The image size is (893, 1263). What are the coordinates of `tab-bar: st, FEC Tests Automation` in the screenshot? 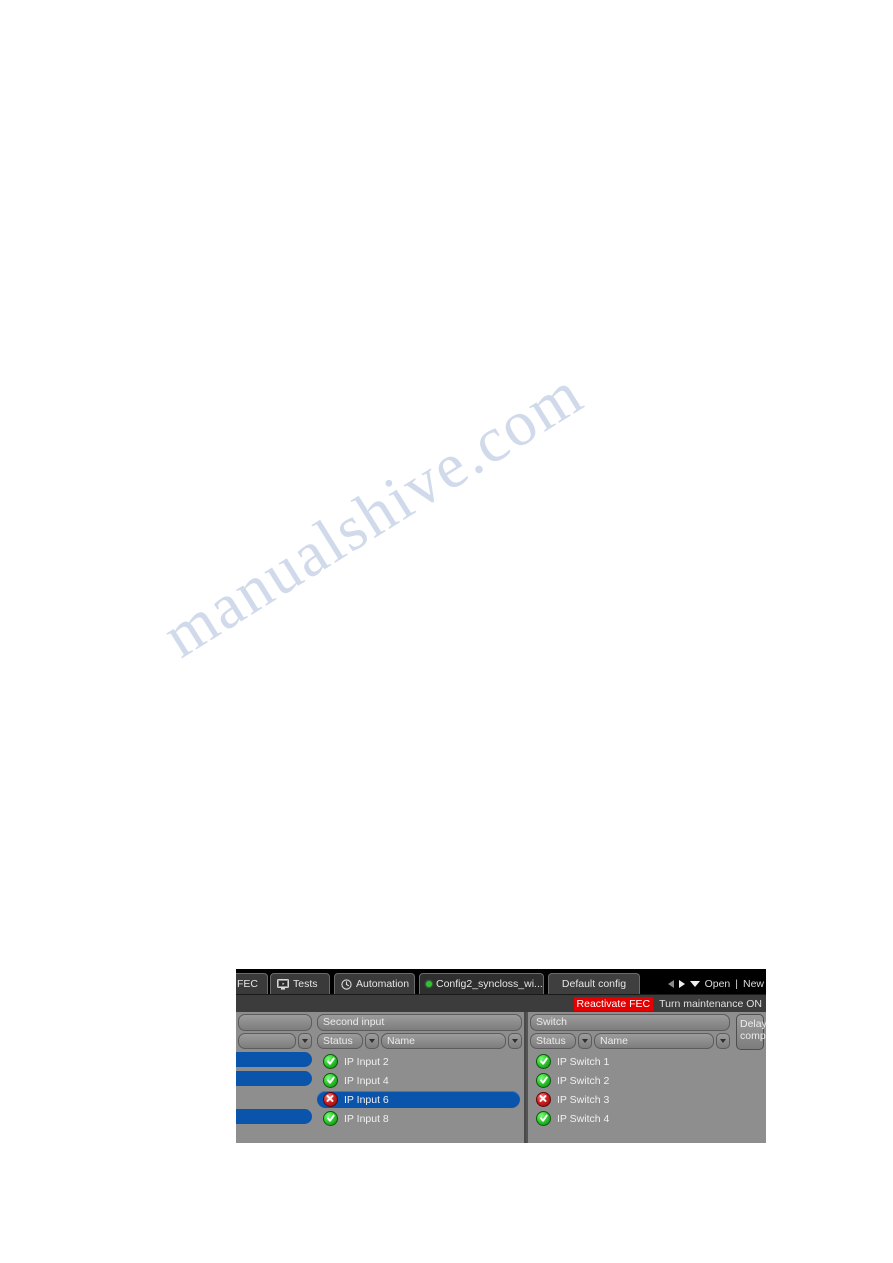 It's located at (501, 981).